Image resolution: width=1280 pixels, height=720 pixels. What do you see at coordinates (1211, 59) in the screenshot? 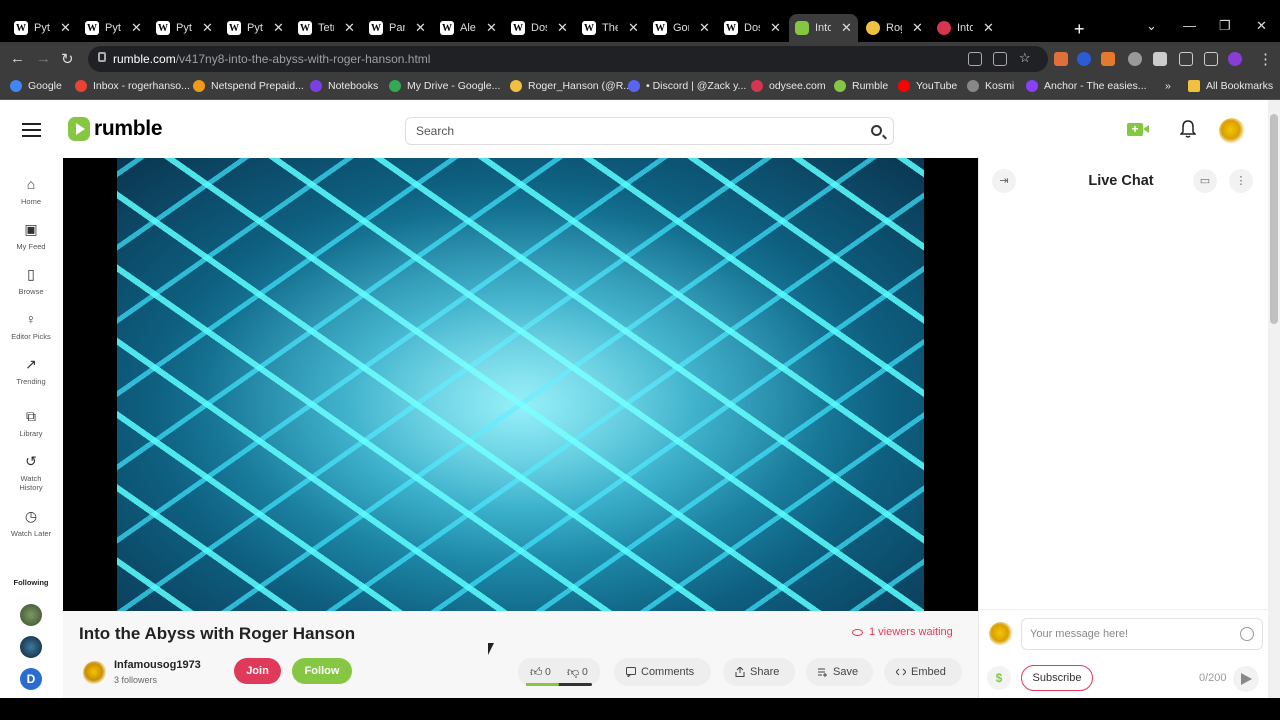
I see `side-panel-icon` at bounding box center [1211, 59].